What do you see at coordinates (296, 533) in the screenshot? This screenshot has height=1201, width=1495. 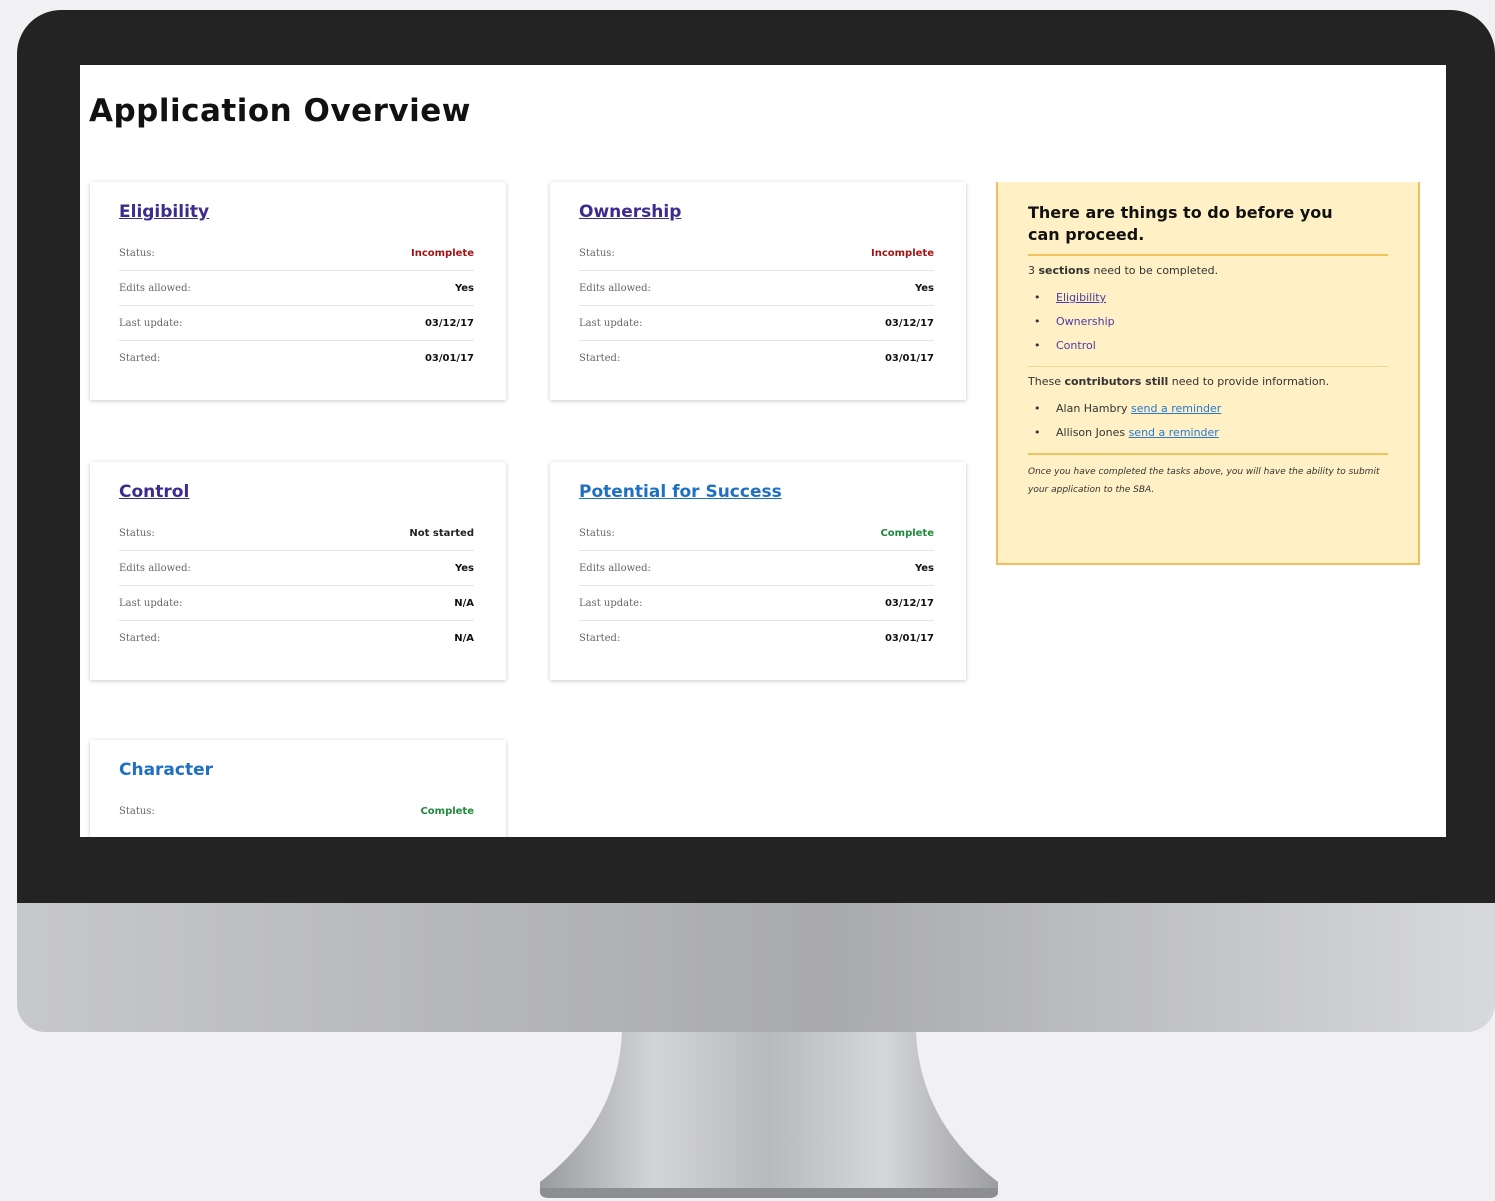 I see `table-row: Status: Not started` at bounding box center [296, 533].